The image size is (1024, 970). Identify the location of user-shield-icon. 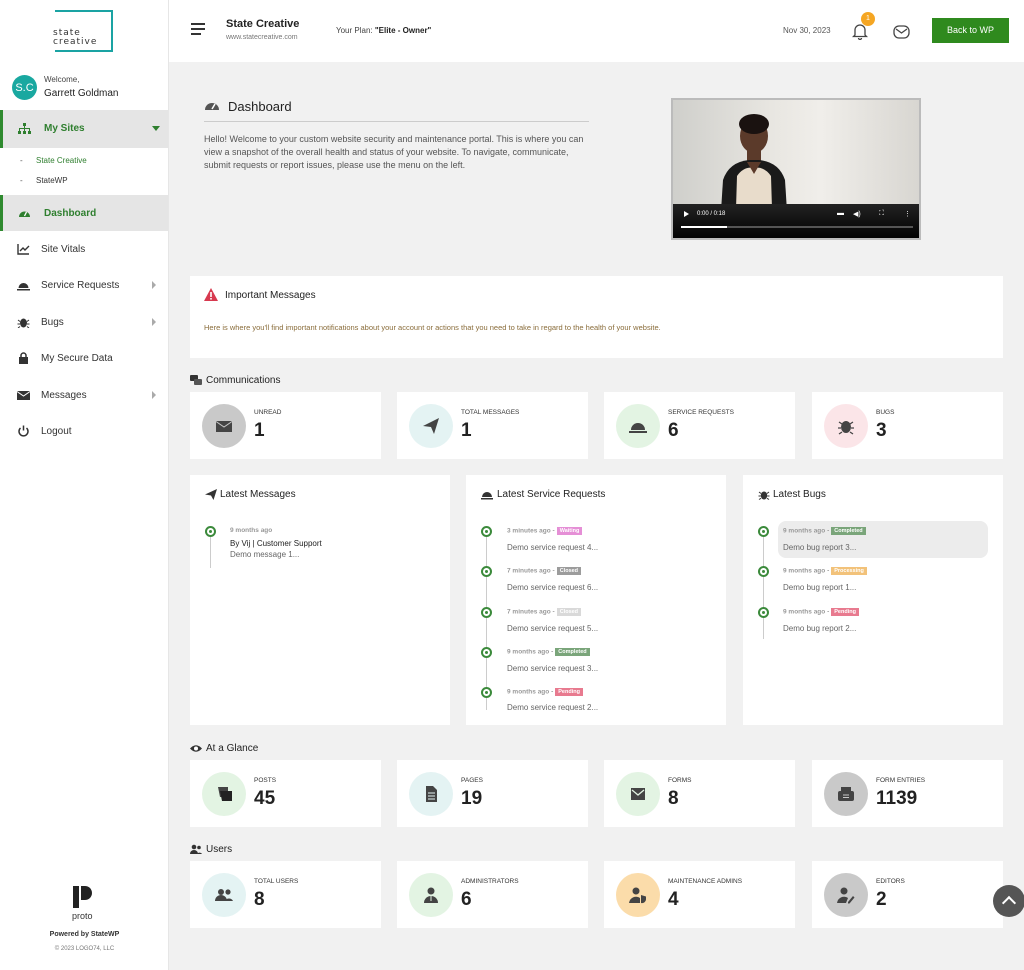
(638, 895).